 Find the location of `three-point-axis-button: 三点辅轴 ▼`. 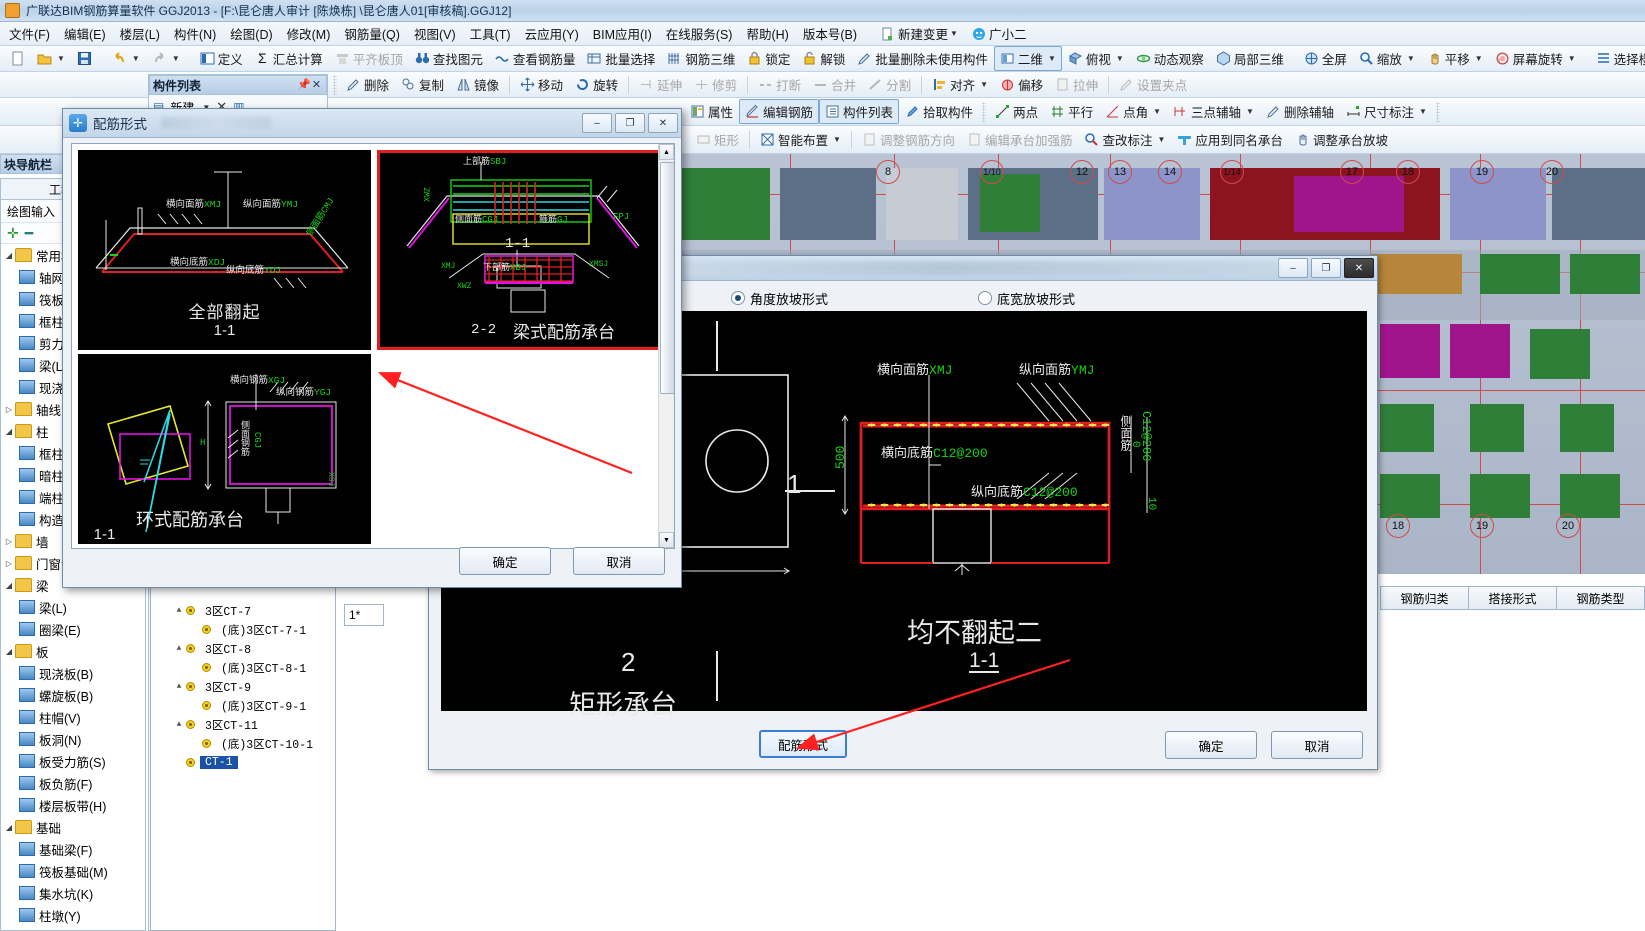

three-point-axis-button: 三点辅轴 ▼ is located at coordinates (1213, 111).